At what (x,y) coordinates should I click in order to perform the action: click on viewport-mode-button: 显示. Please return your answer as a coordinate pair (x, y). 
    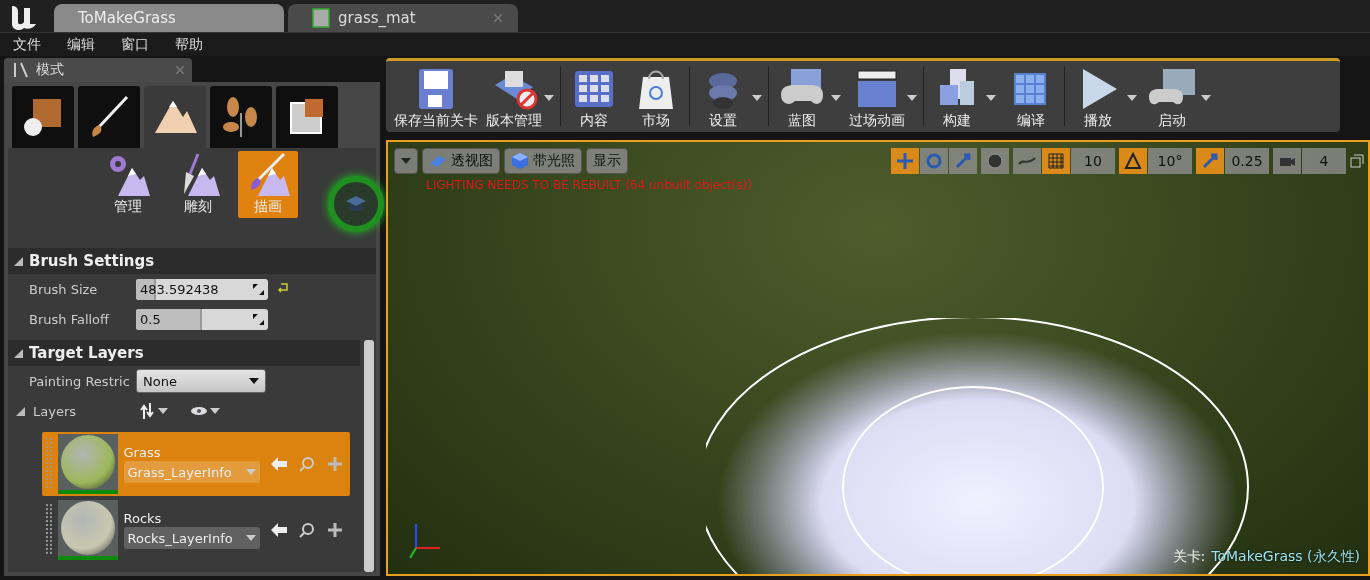
    Looking at the image, I should click on (607, 161).